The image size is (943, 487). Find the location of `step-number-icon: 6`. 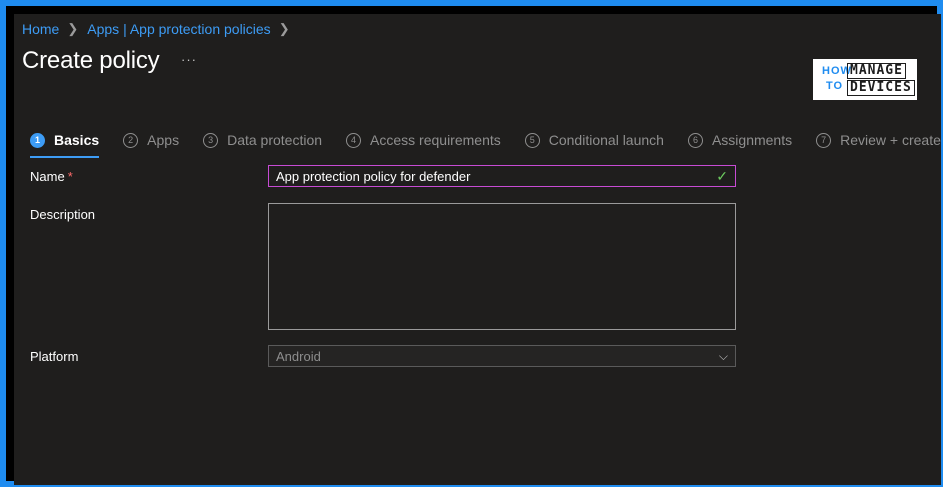

step-number-icon: 6 is located at coordinates (695, 140).